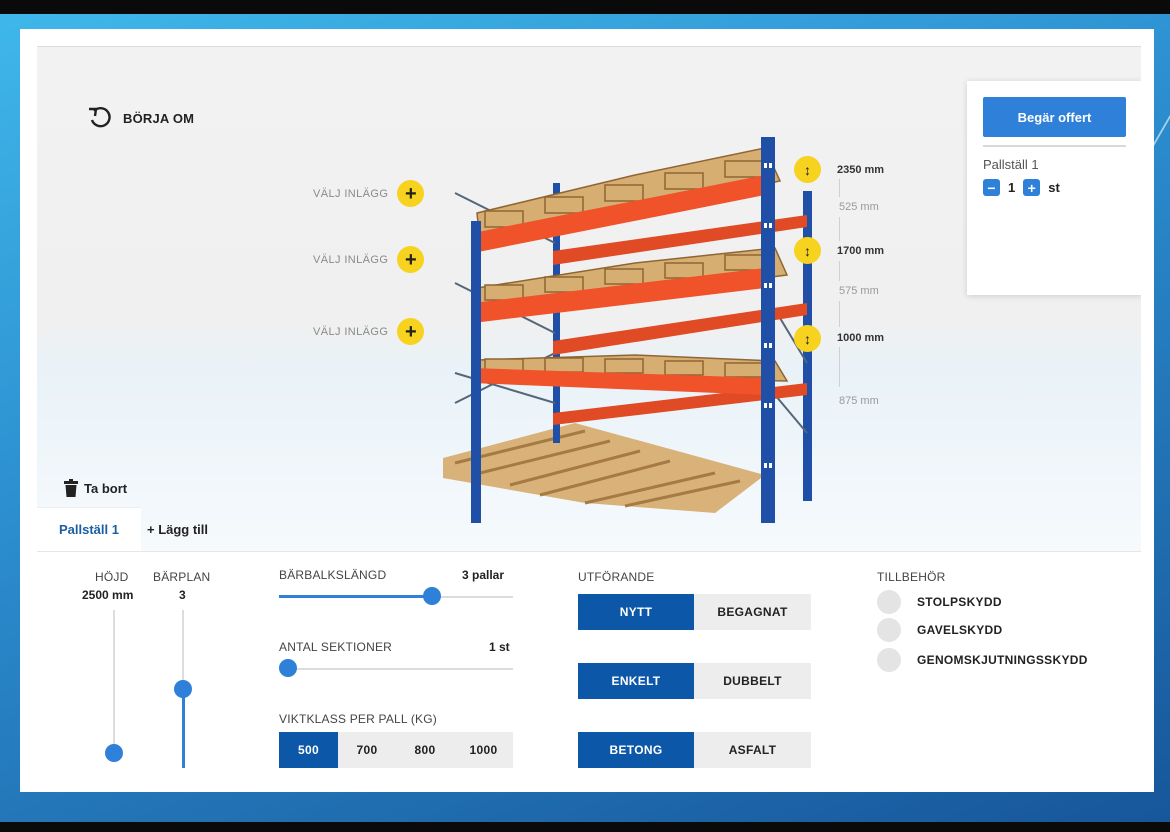 The image size is (1170, 832). What do you see at coordinates (333, 575) in the screenshot?
I see `beam-length-label: BÄRBALKSLÄNGD` at bounding box center [333, 575].